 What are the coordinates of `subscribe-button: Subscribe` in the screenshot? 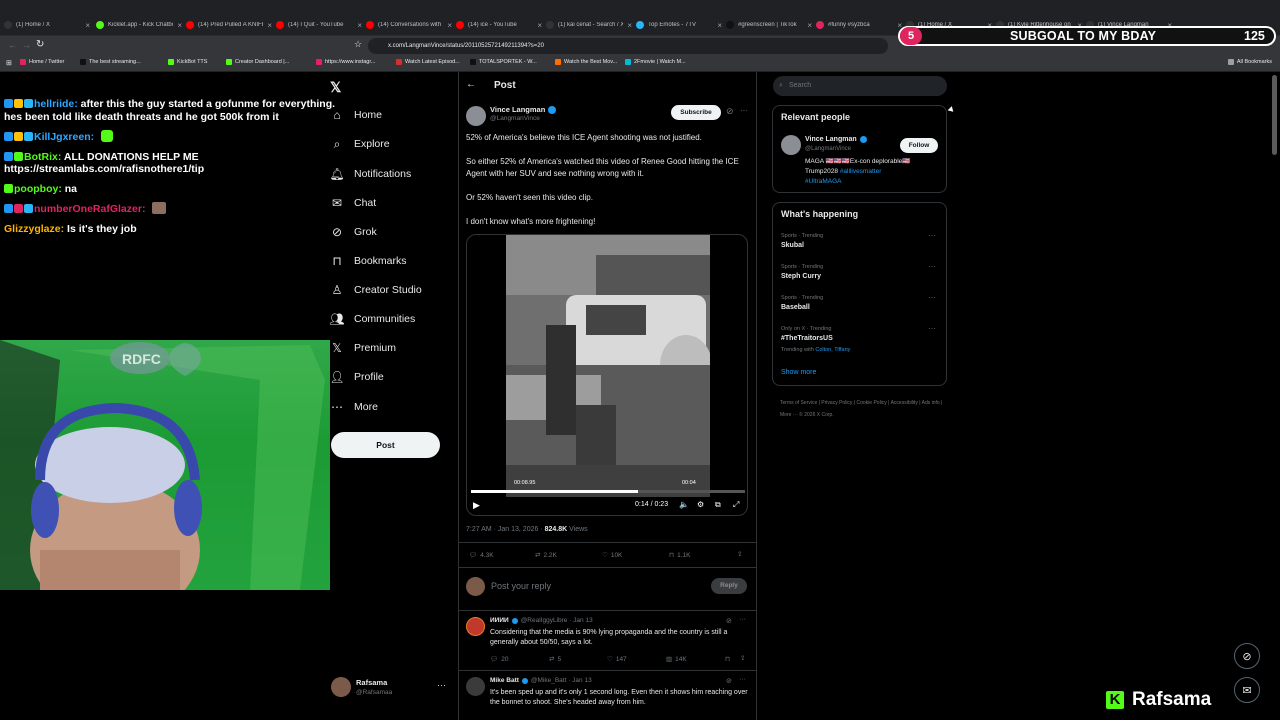 It's located at (696, 112).